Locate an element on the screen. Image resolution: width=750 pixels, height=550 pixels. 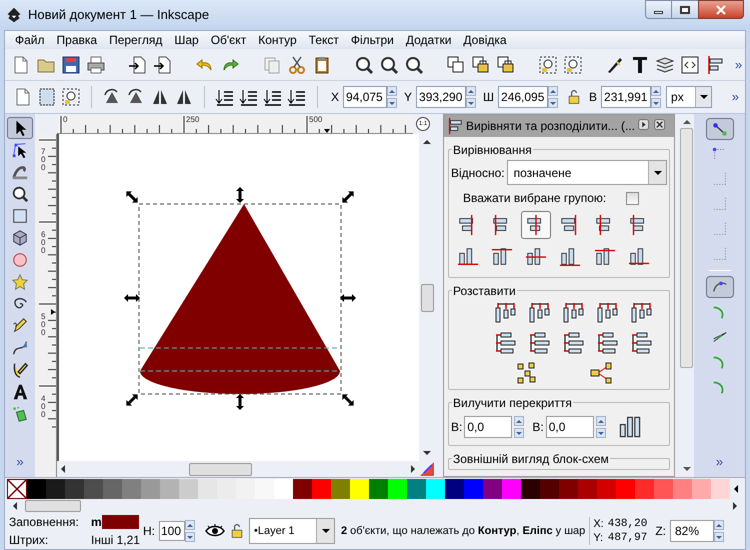
coordinate-field: 246,095 is located at coordinates (523, 97).